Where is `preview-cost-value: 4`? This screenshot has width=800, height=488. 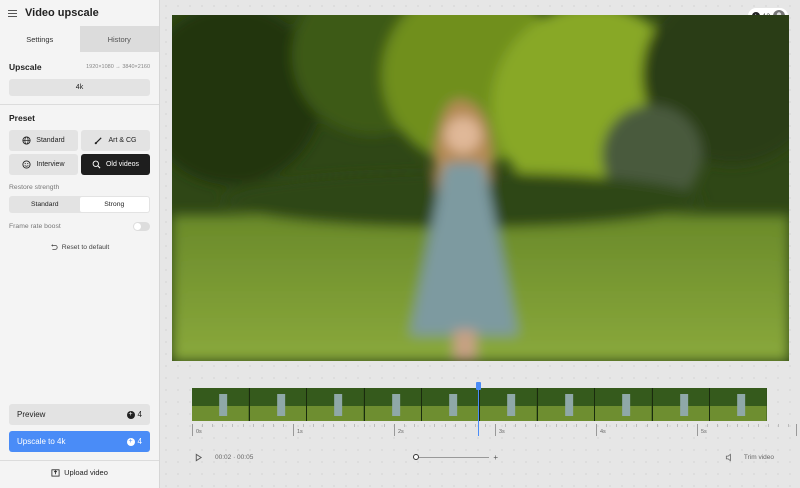 preview-cost-value: 4 is located at coordinates (139, 414).